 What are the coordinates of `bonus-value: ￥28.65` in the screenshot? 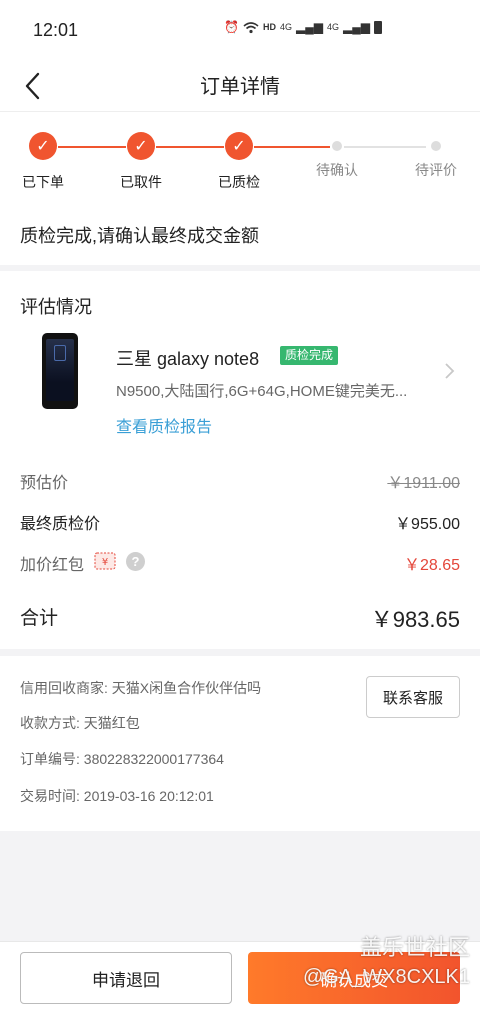 It's located at (431, 565).